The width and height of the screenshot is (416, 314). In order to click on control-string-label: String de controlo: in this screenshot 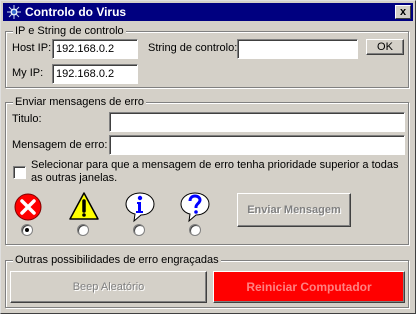, I will do `click(193, 48)`.